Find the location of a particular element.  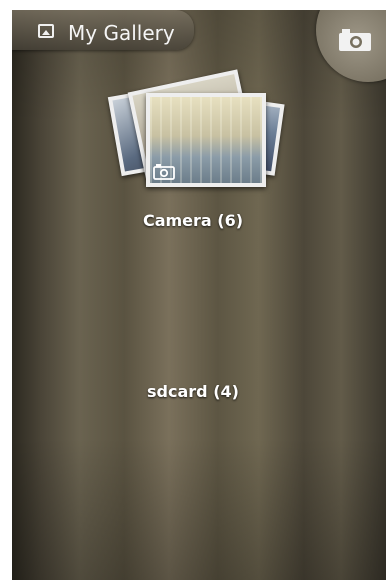

gallery-title-tab: My Gallery is located at coordinates (103, 30).